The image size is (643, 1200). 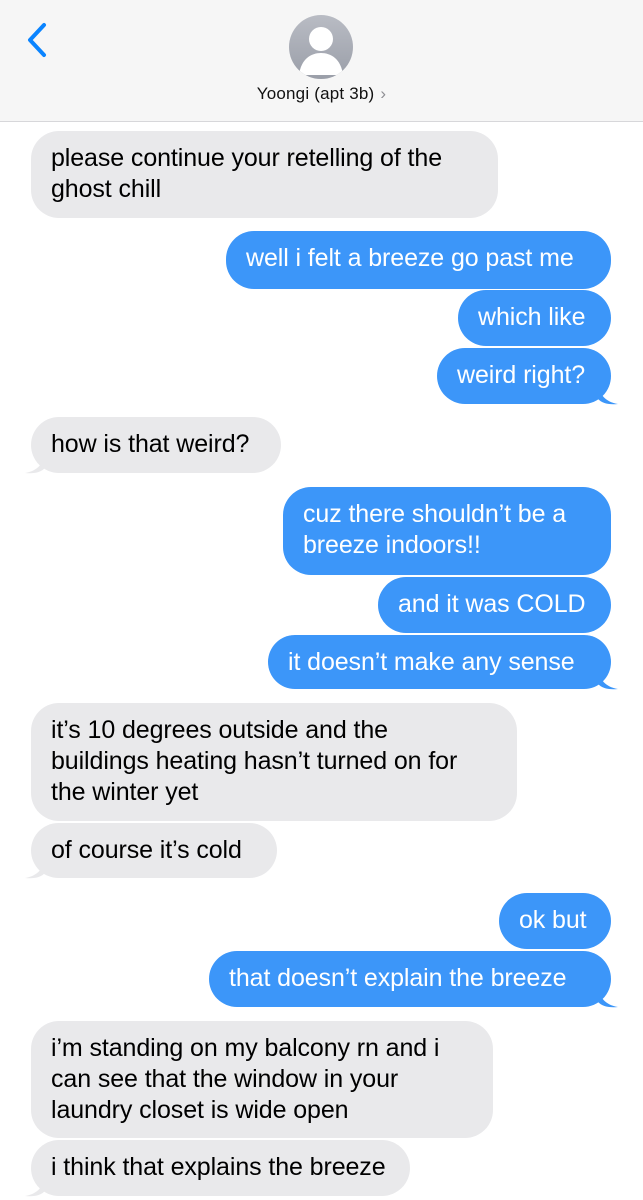 I want to click on message-line: that doesn’t explain the breeze, so click(x=398, y=978).